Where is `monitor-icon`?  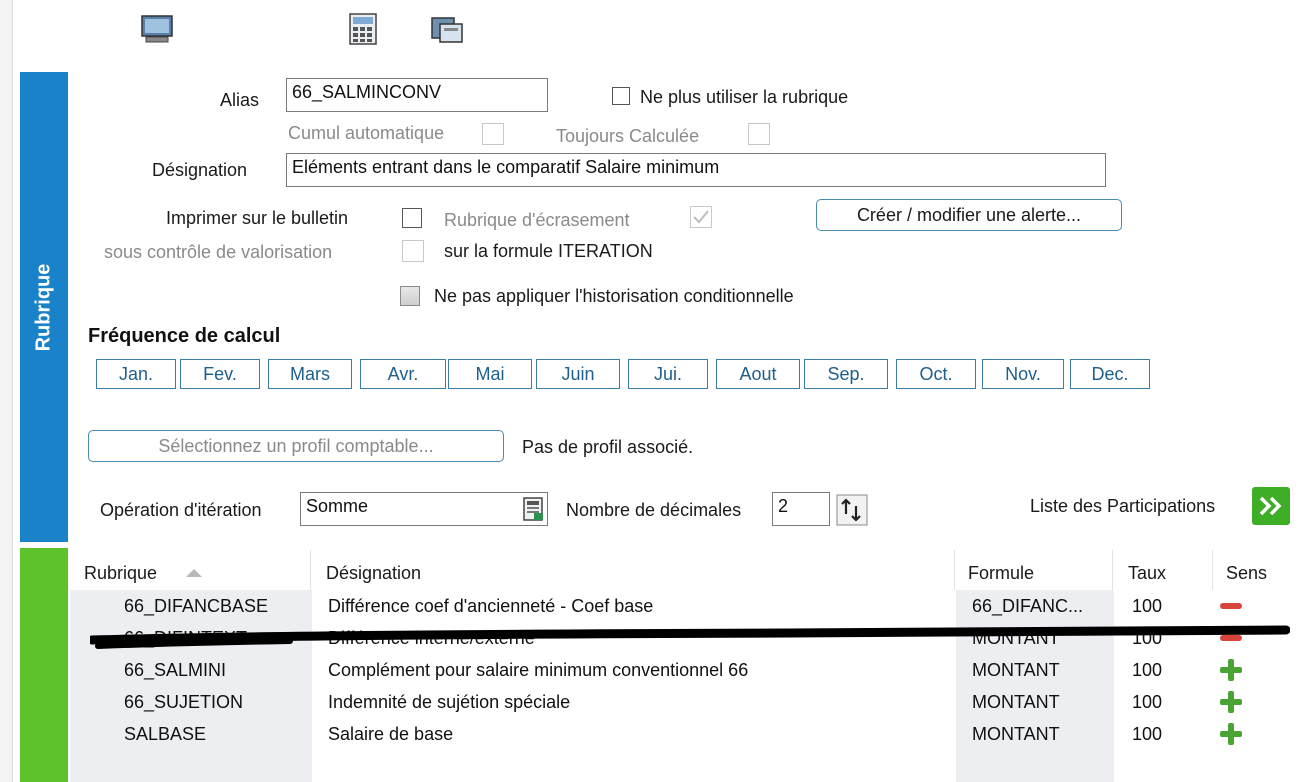 monitor-icon is located at coordinates (157, 29).